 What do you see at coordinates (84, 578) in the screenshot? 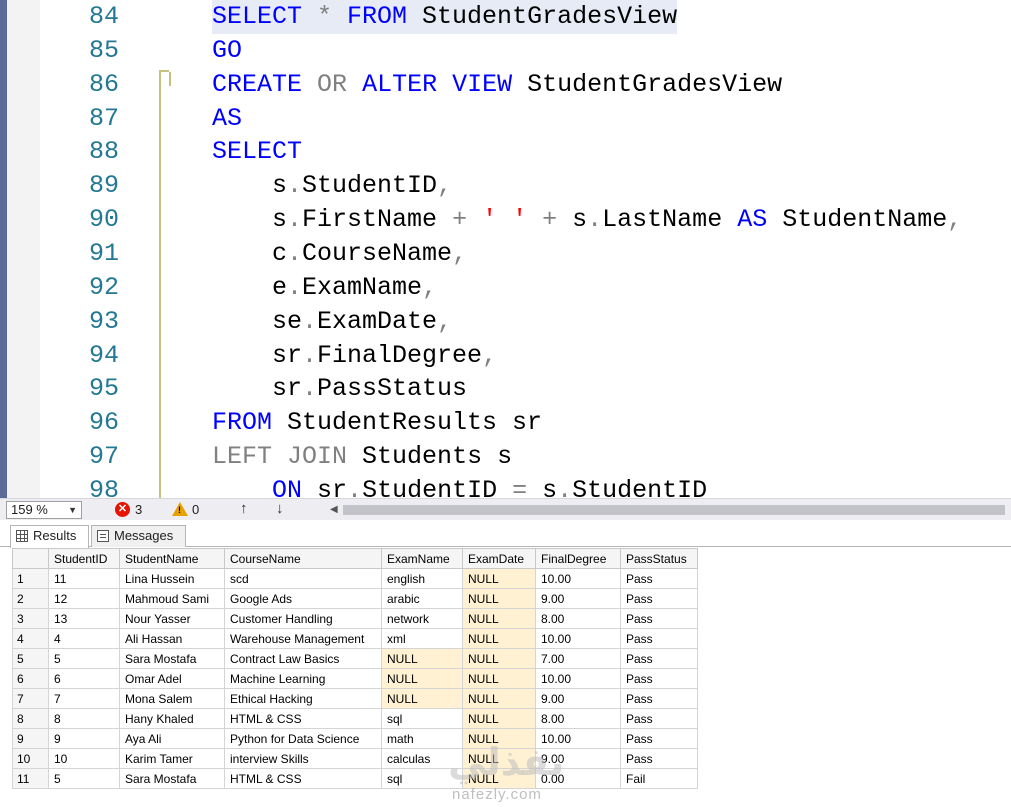
I see `grid-cell: 11` at bounding box center [84, 578].